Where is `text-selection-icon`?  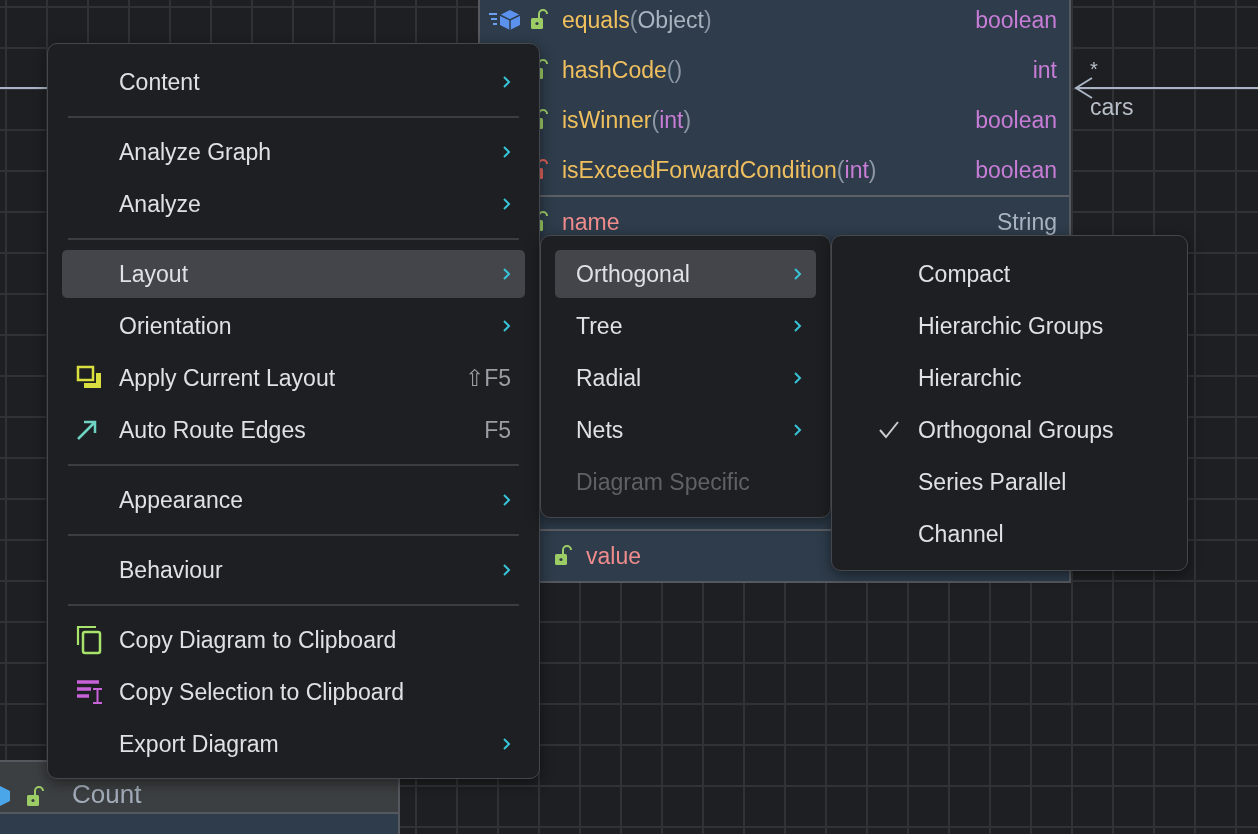
text-selection-icon is located at coordinates (90, 692).